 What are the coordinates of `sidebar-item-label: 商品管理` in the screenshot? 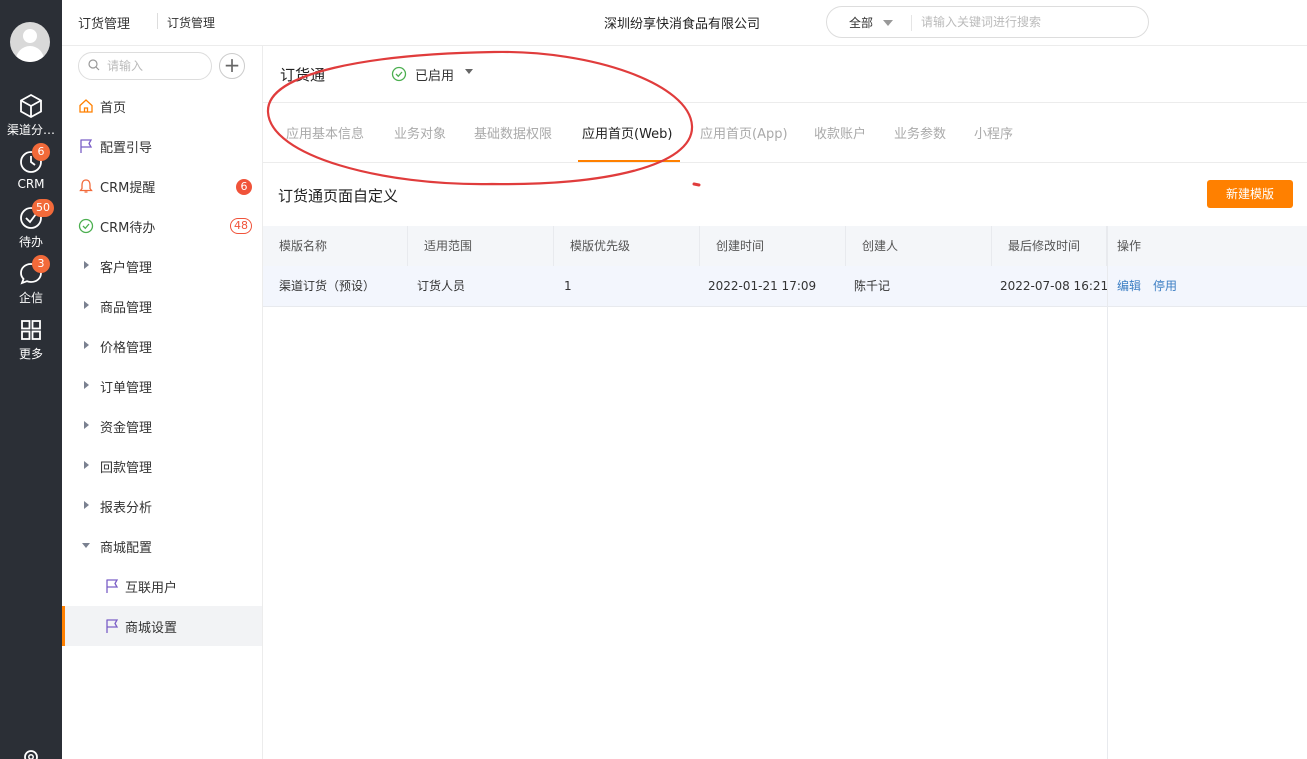 It's located at (126, 308).